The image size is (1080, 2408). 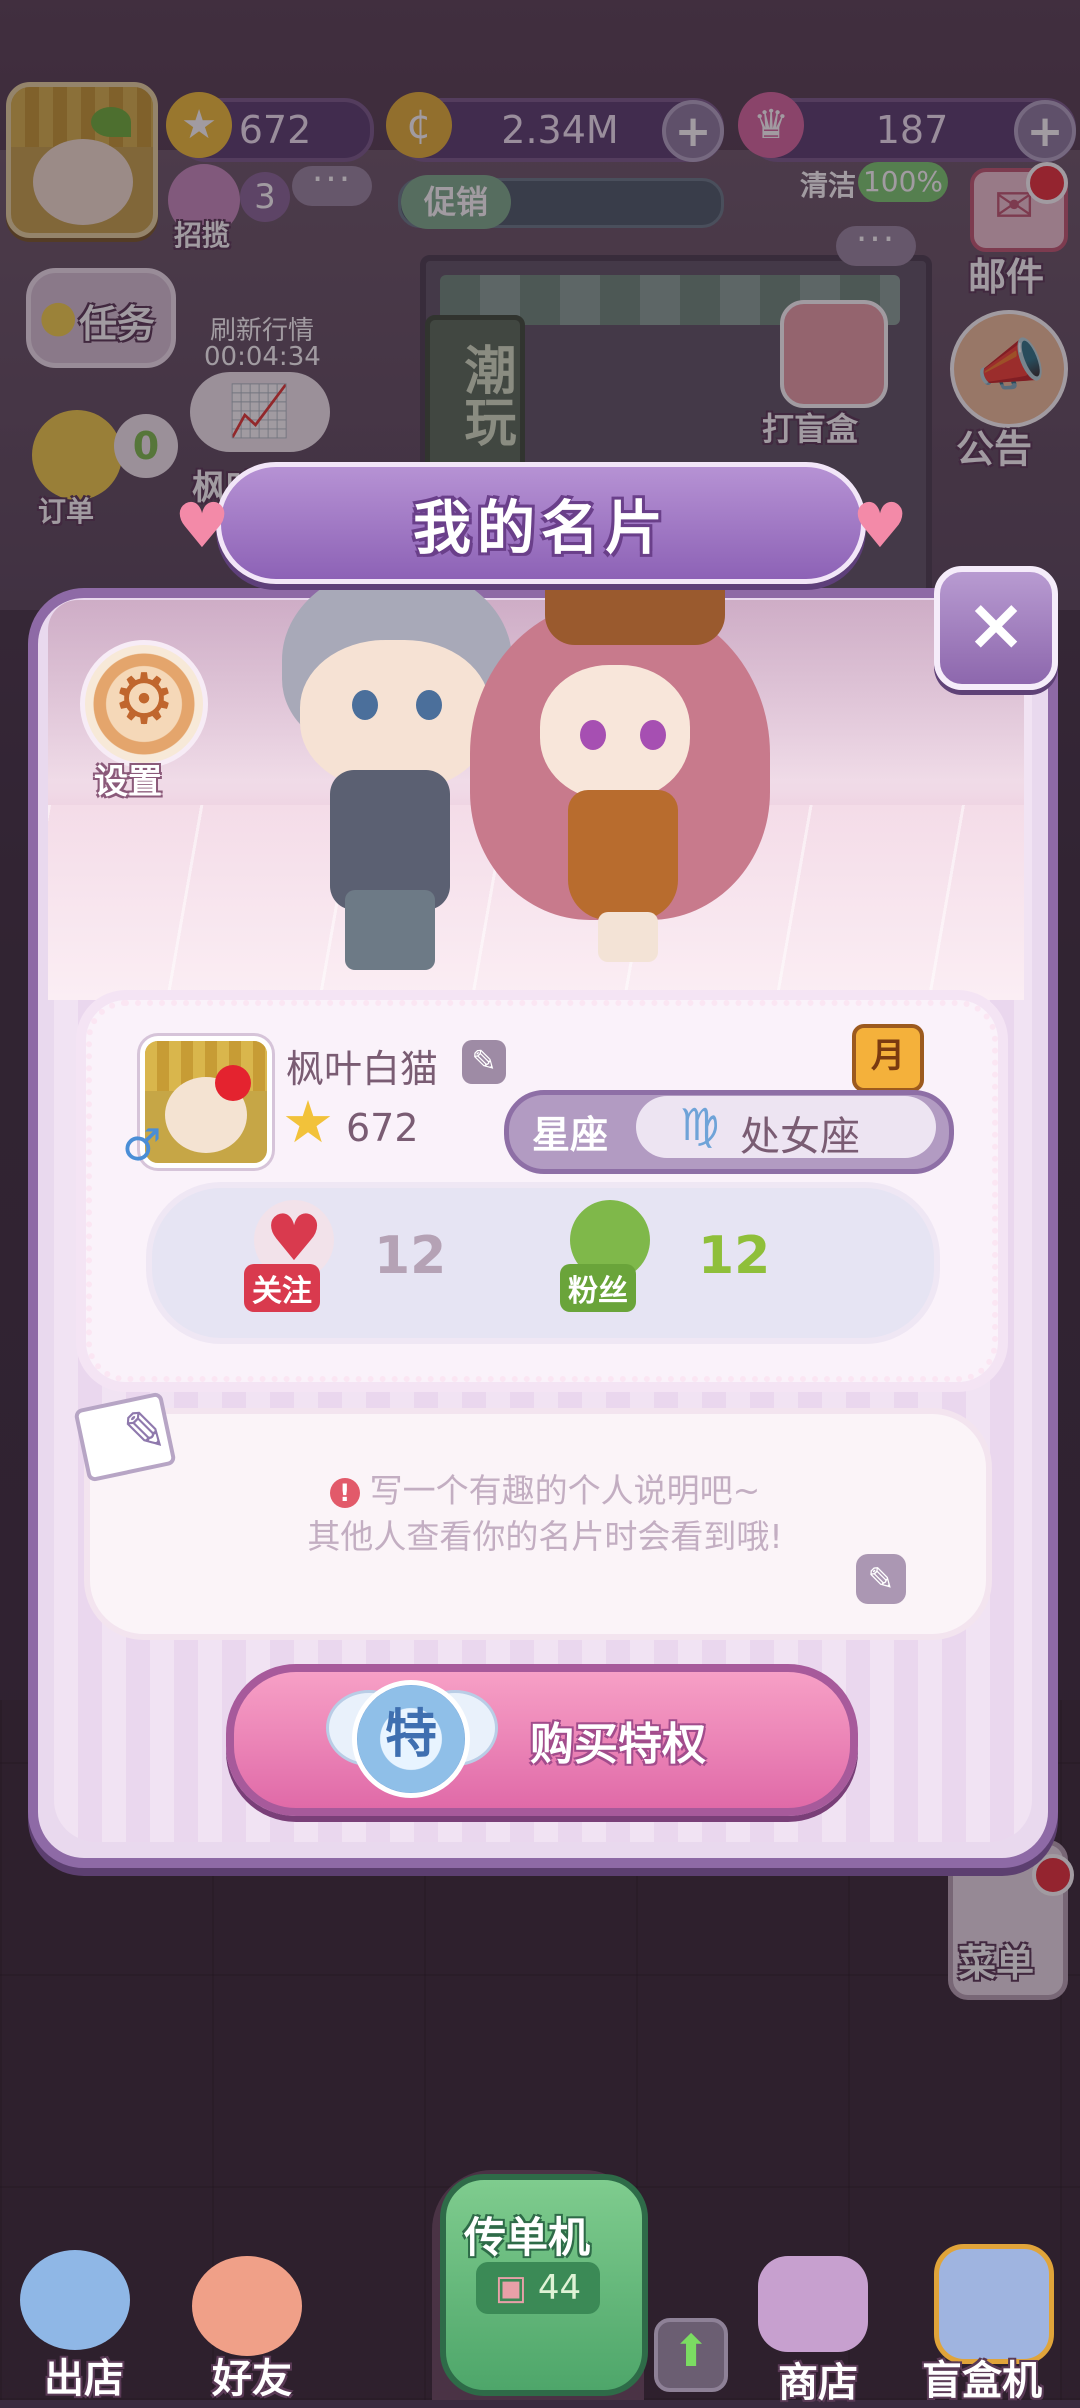 I want to click on out-store-label: 出店, so click(x=84, y=2379).